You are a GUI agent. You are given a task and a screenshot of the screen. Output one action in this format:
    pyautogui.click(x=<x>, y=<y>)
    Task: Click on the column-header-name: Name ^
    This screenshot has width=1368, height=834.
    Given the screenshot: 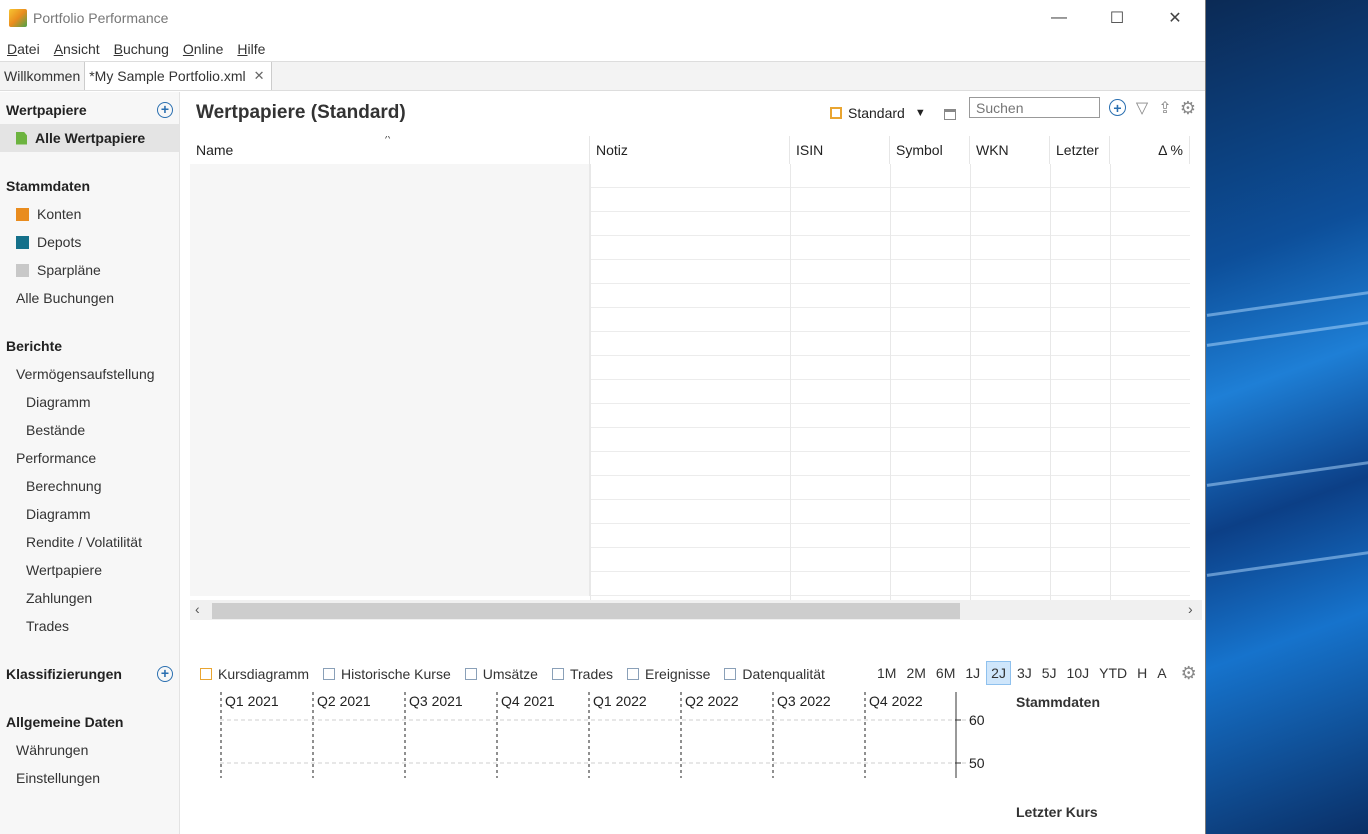 What is the action you would take?
    pyautogui.click(x=390, y=150)
    